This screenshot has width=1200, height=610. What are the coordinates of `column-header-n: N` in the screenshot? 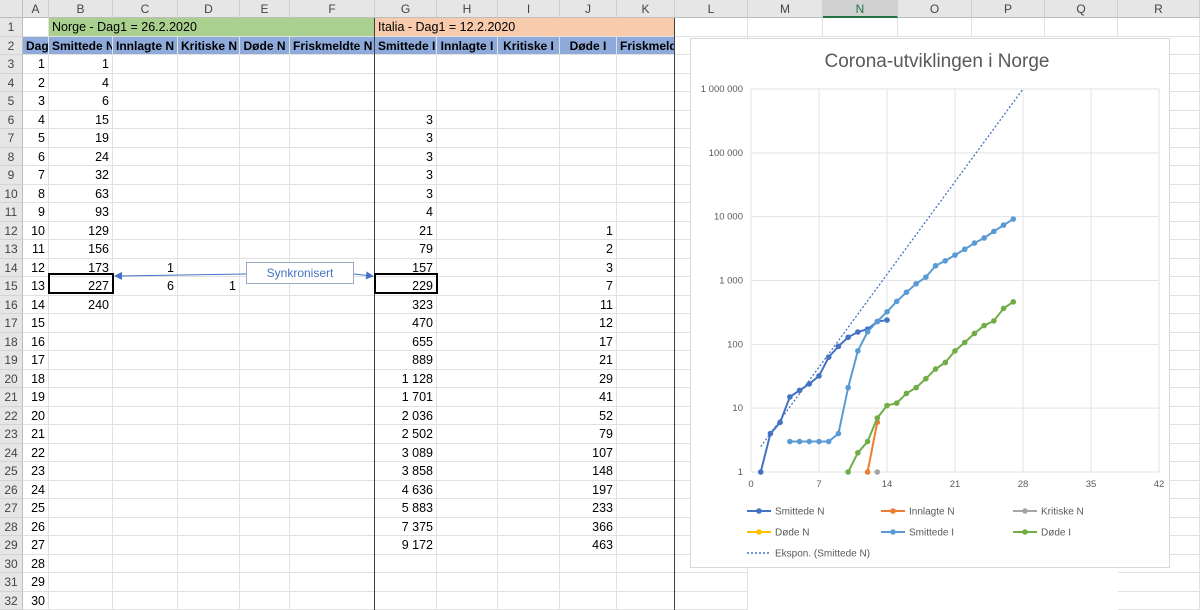 It's located at (860, 9).